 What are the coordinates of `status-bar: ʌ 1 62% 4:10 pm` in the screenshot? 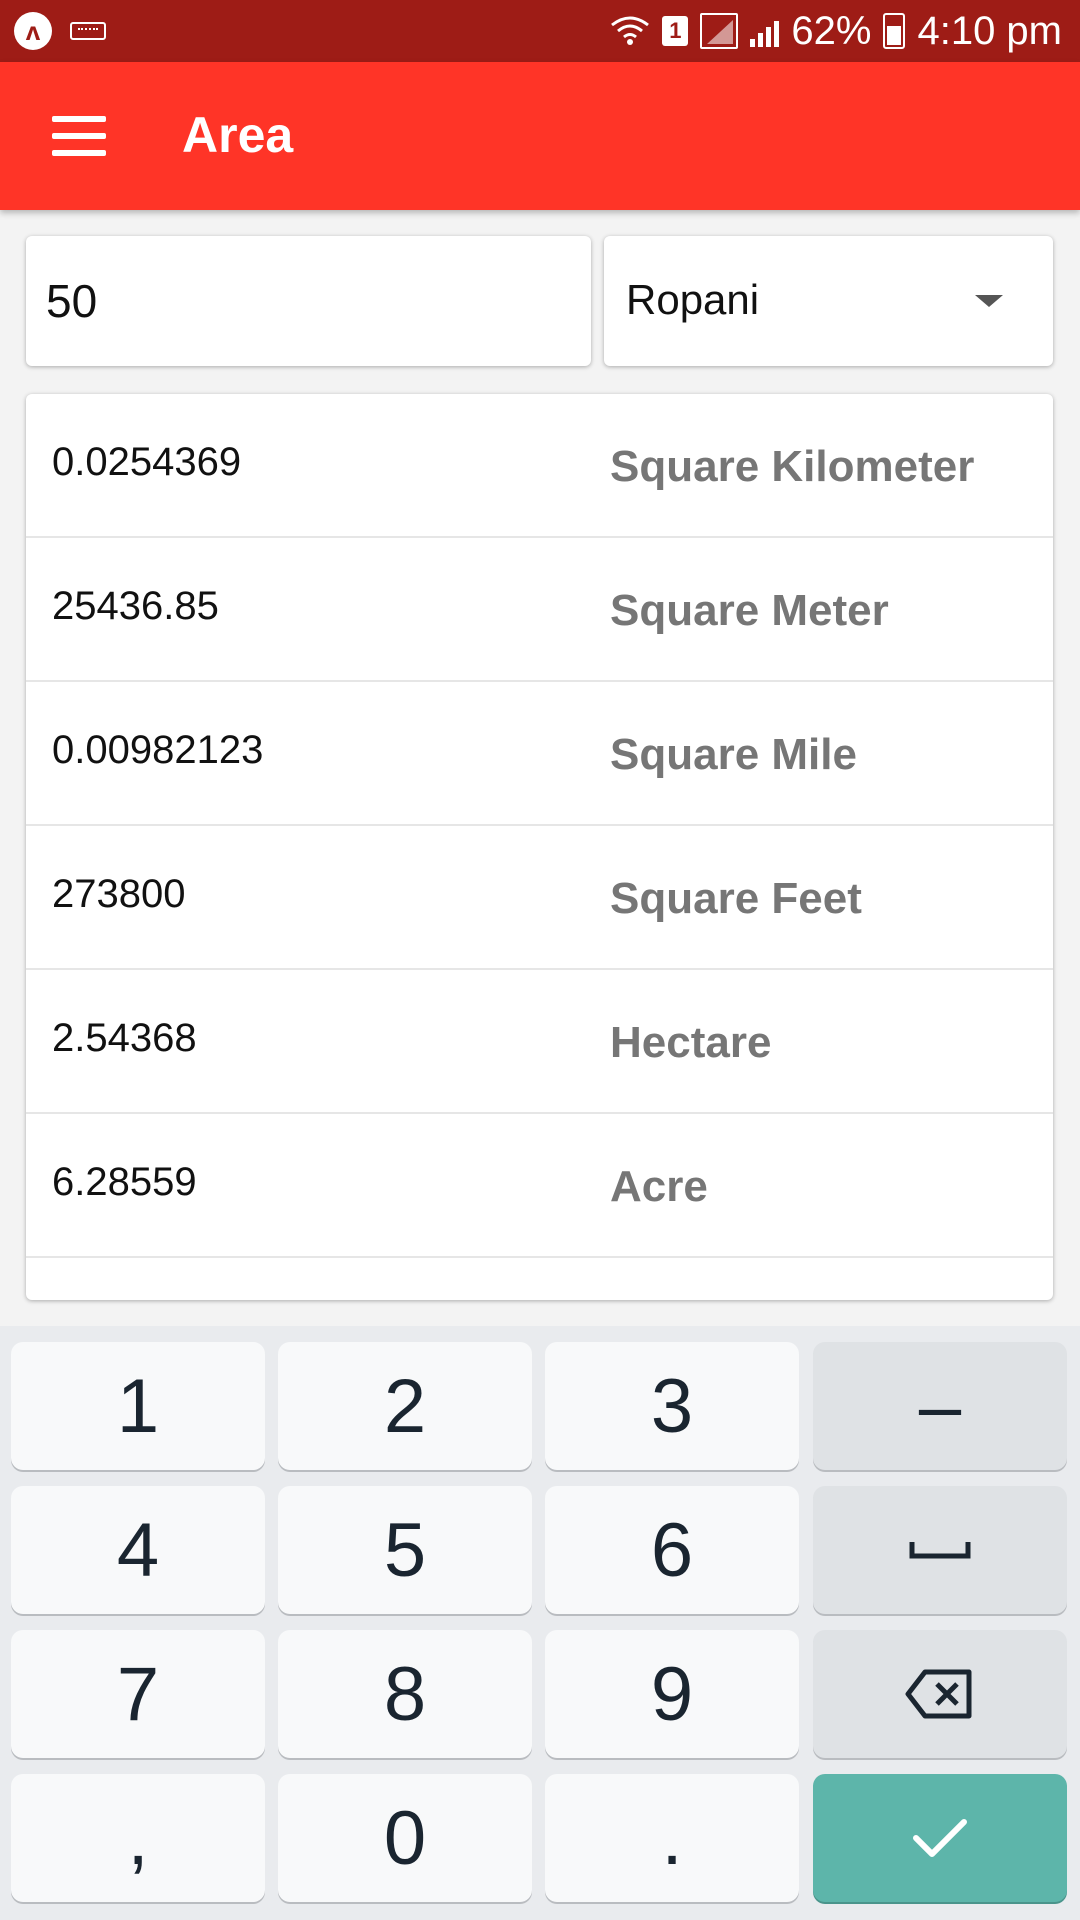 It's located at (540, 31).